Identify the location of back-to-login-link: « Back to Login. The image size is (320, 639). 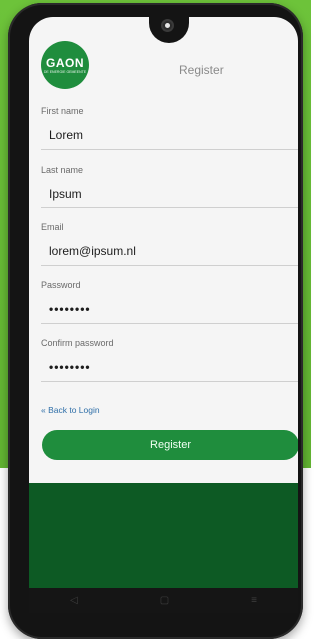
(70, 410).